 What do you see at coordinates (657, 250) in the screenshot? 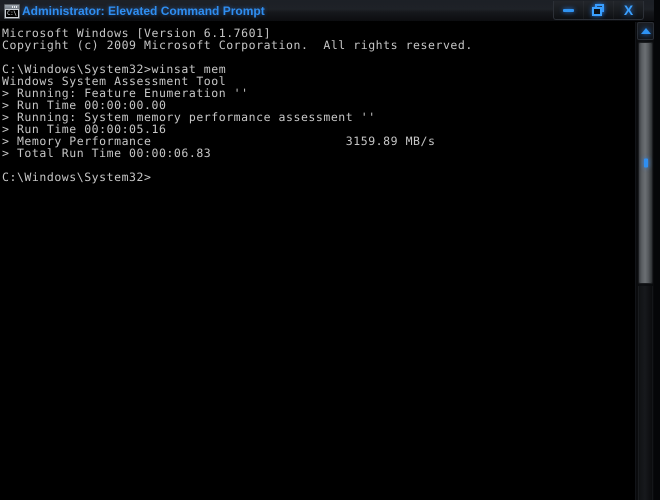
I see `desktop-edge` at bounding box center [657, 250].